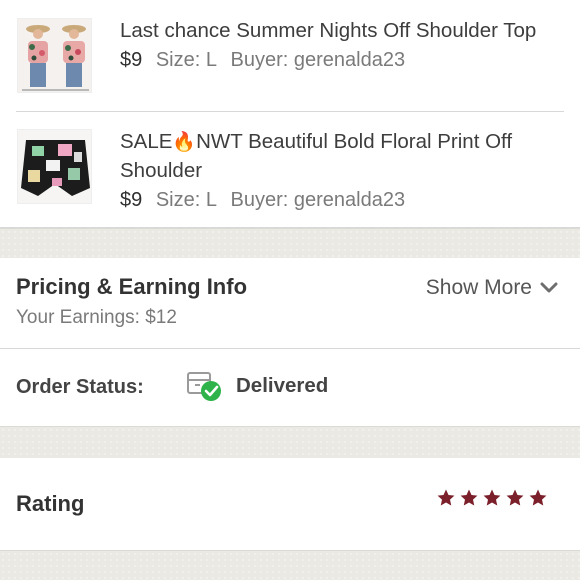 Image resolution: width=580 pixels, height=580 pixels. I want to click on order-status-section: Order Status: Delivered, so click(290, 387).